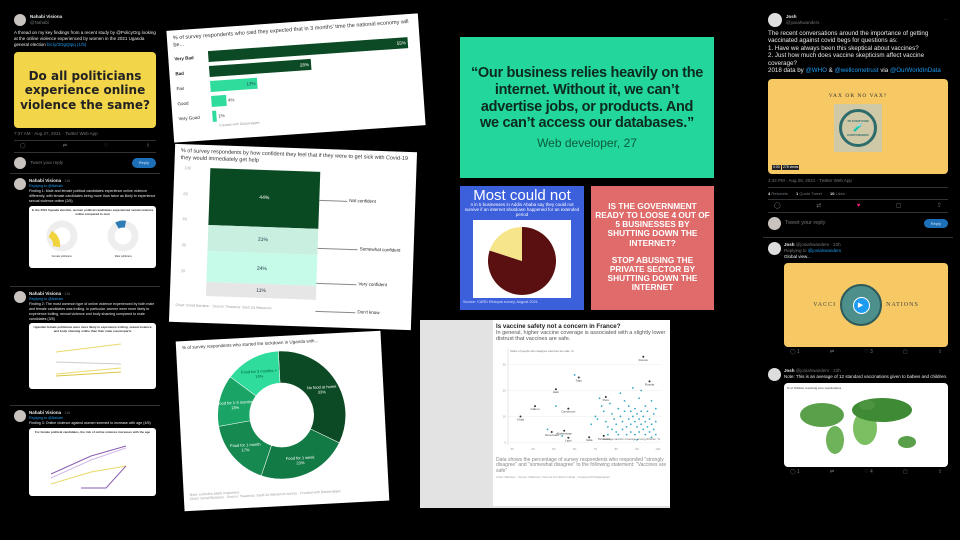 Image resolution: width=960 pixels, height=540 pixels. What do you see at coordinates (568, 411) in the screenshot?
I see `point-label: Cameroon` at bounding box center [568, 411].